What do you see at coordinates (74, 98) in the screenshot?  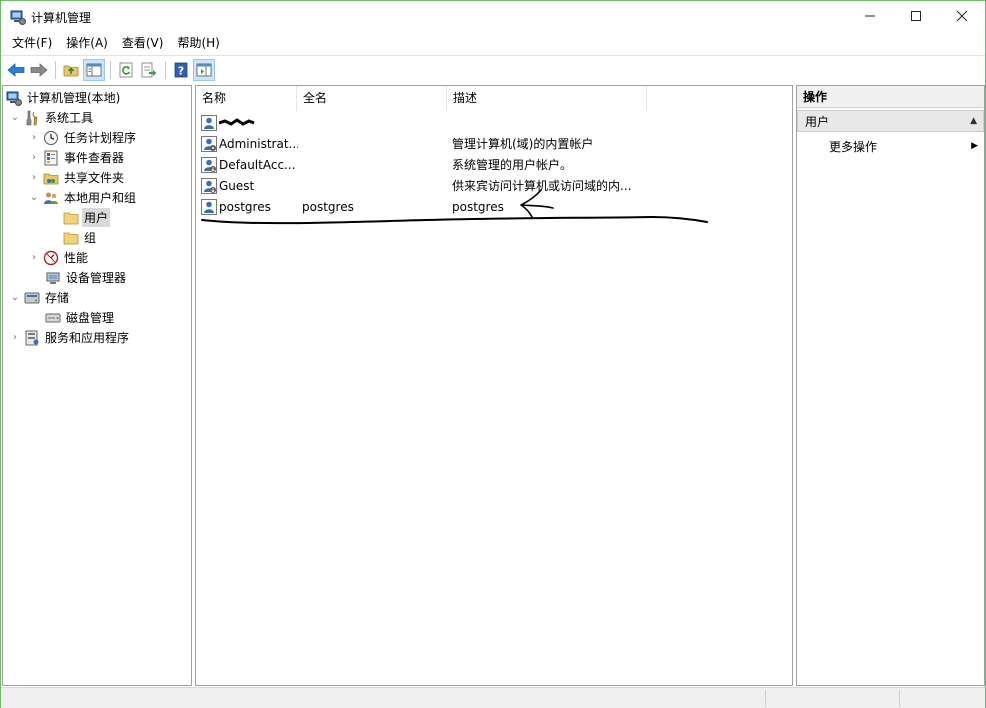 I see `tree-label: 计算机管理(本地)` at bounding box center [74, 98].